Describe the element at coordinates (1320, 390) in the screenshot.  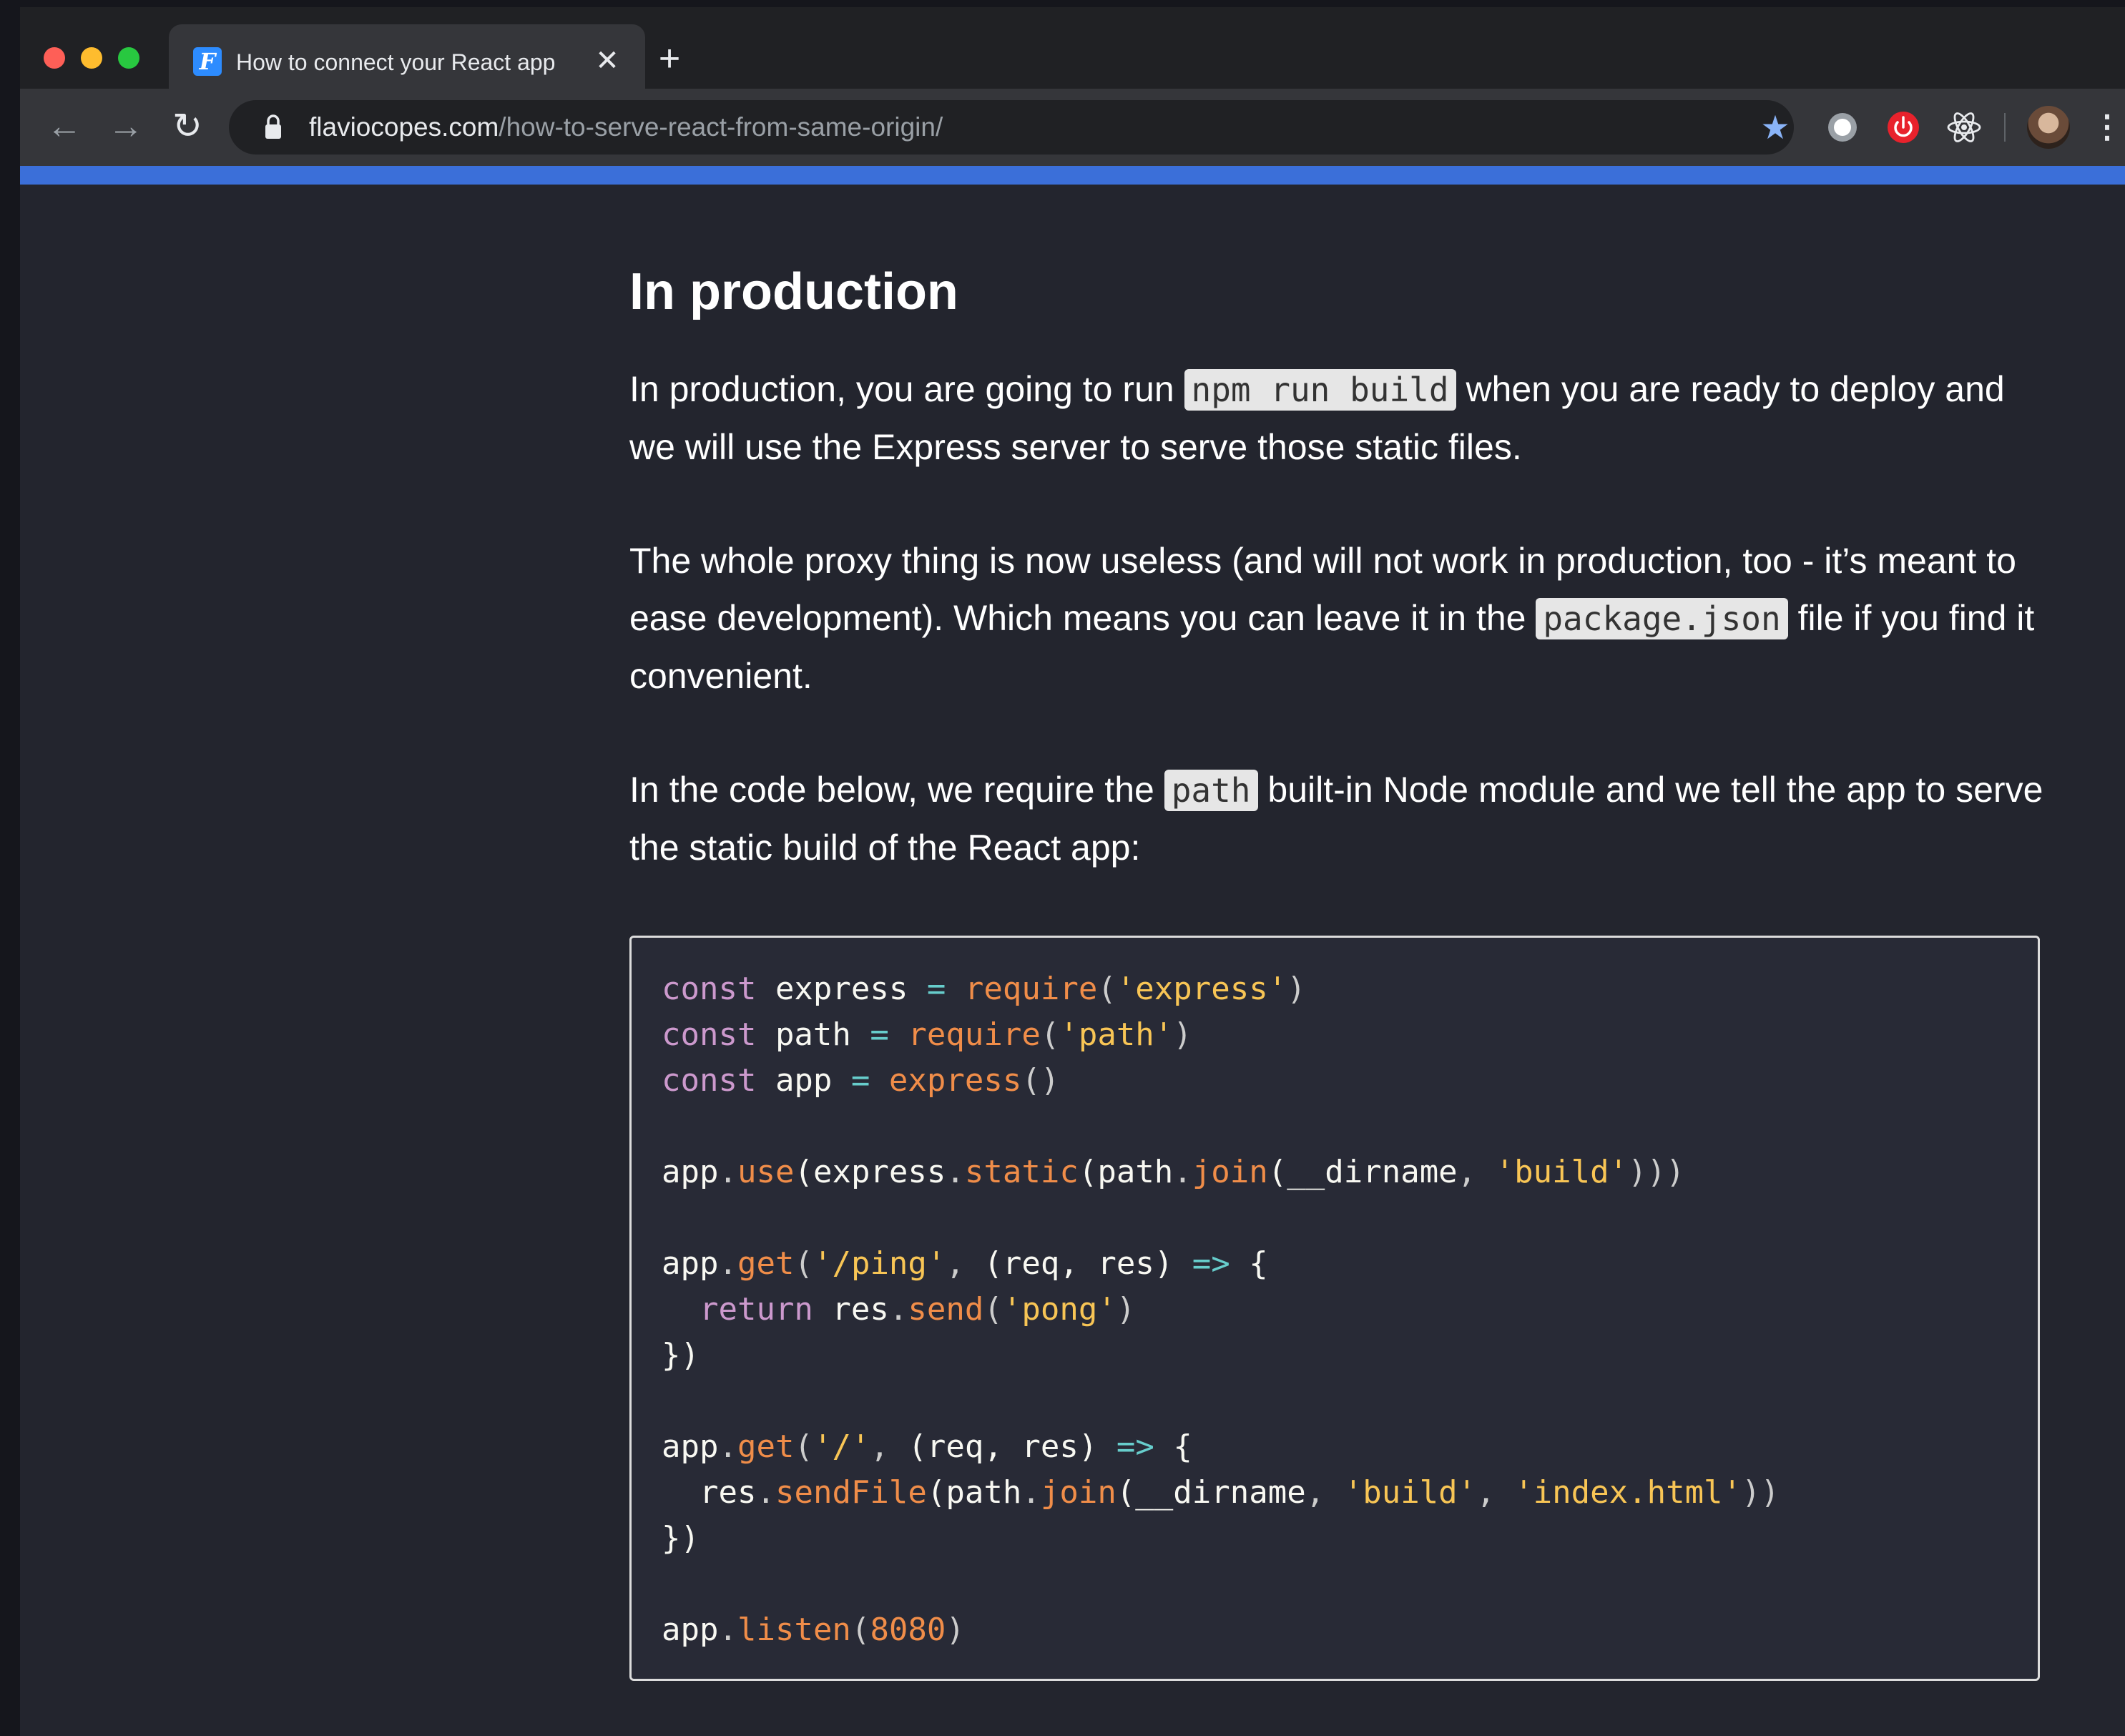
I see `inline-code-npm-run-build: npm run build` at that location.